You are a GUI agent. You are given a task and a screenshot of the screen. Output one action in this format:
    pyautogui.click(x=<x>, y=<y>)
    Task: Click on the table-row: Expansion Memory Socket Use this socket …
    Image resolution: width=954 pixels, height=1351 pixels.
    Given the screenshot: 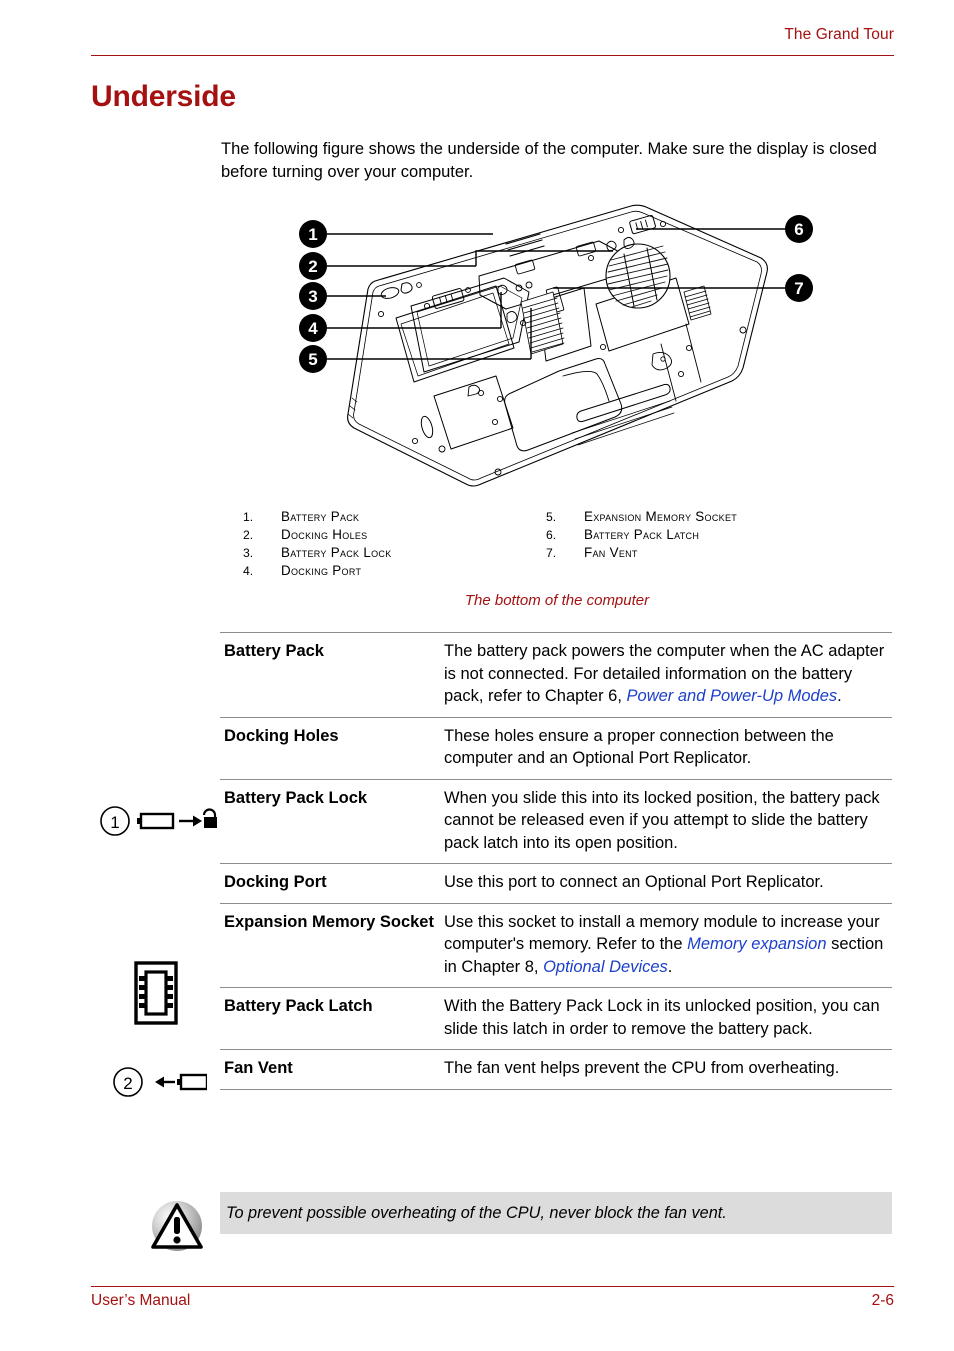 What is the action you would take?
    pyautogui.click(x=556, y=945)
    